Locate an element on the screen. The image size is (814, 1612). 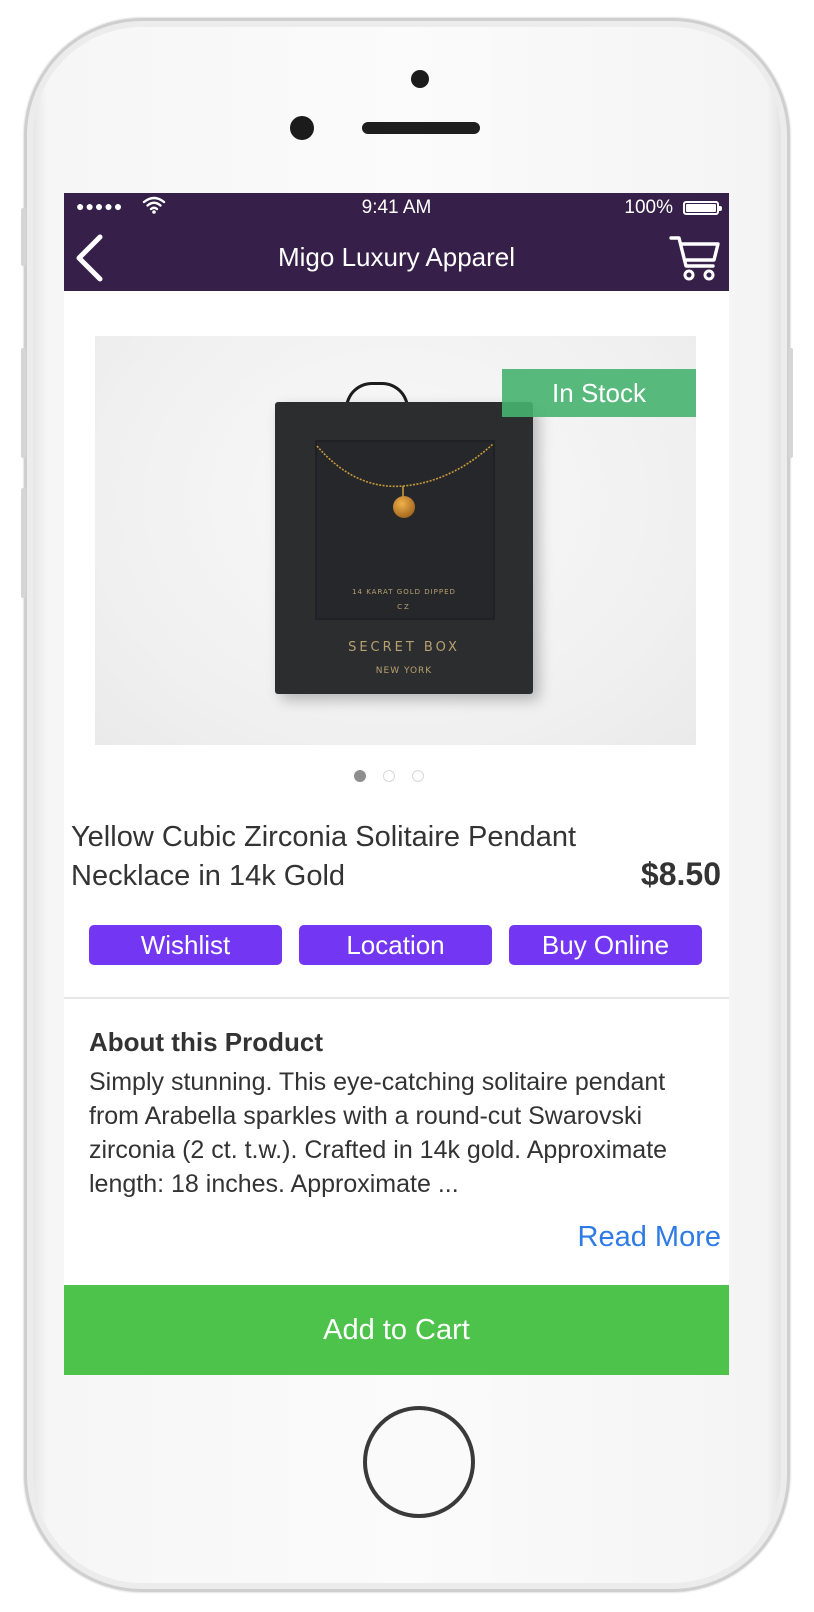
about-heading: About this Product is located at coordinates (206, 1042).